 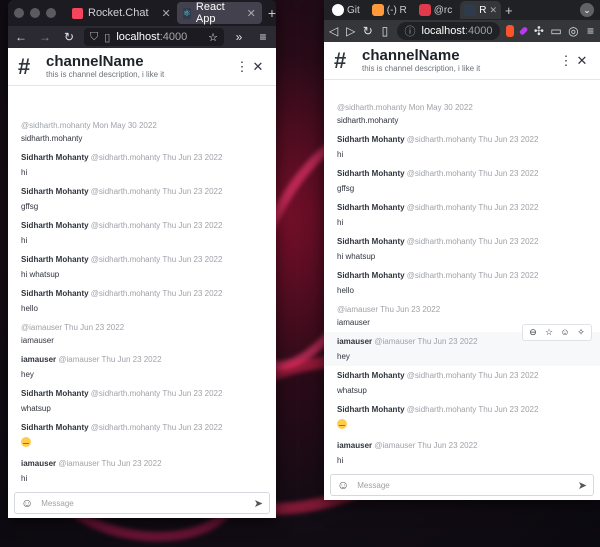 I want to click on forward-arrow-icon: ▷, so click(x=350, y=31).